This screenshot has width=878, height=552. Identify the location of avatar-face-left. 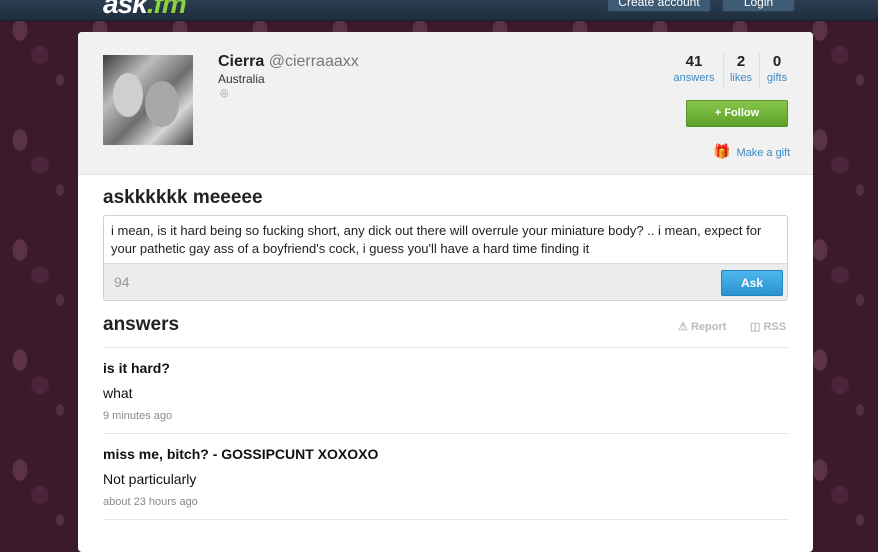
(128, 95).